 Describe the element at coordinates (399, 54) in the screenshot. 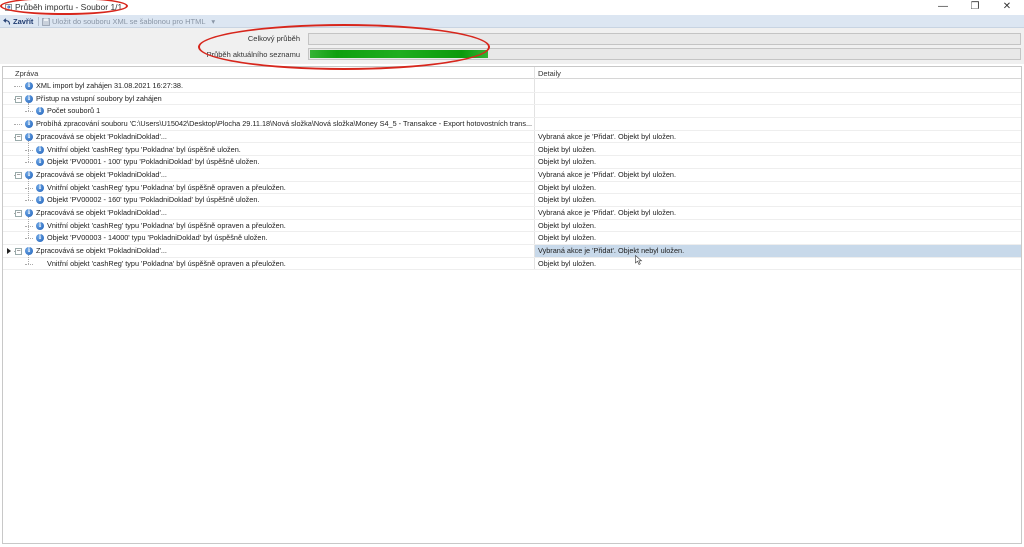

I see `current-progress-fill` at that location.